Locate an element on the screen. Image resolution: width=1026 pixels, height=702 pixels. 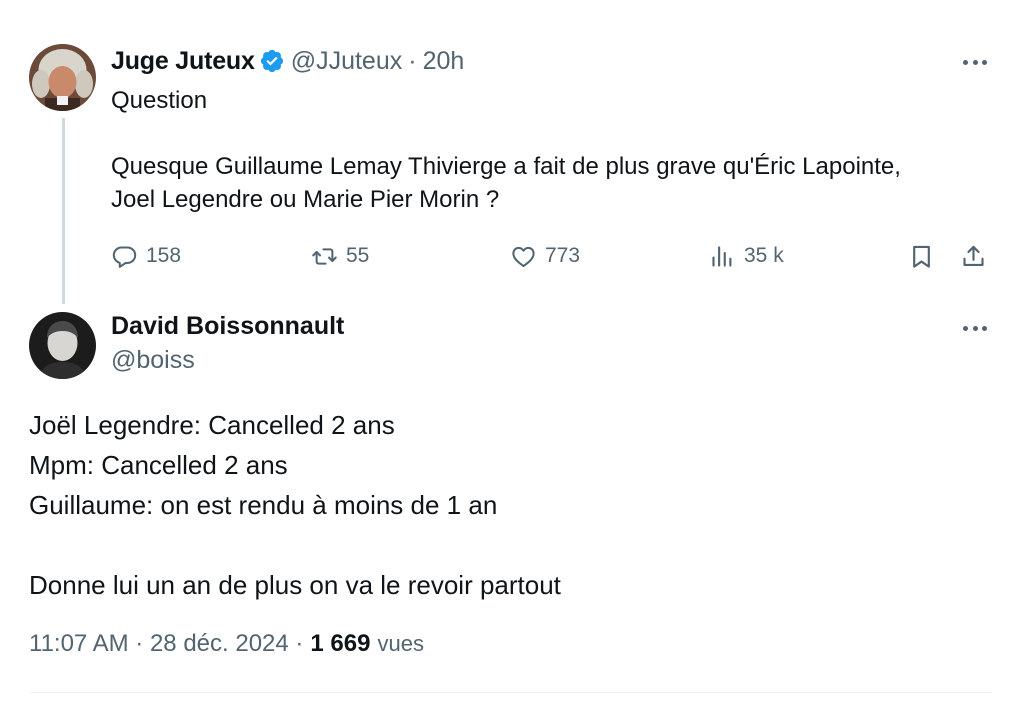
bookmark-button is located at coordinates (925, 256).